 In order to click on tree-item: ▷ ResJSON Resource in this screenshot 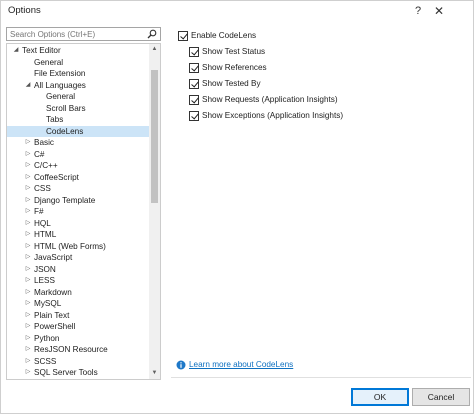, I will do `click(78, 350)`.